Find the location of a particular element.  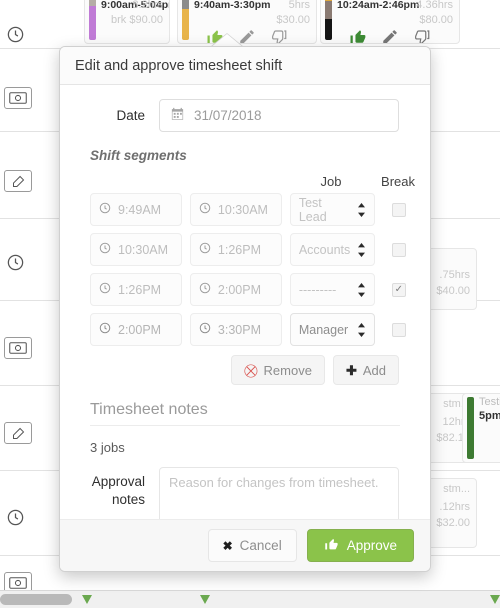

shift-card-hours: .75hrs is located at coordinates (454, 275).